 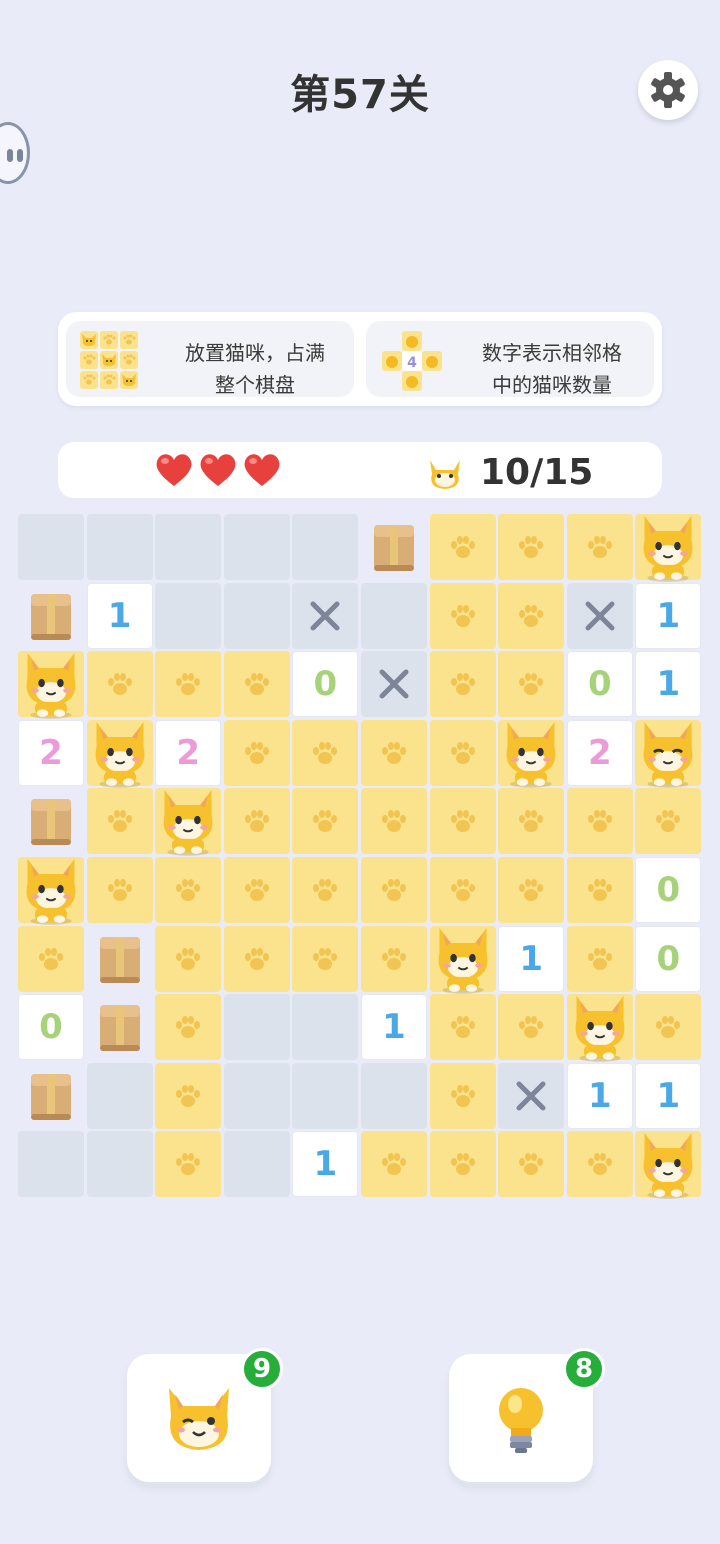 What do you see at coordinates (531, 958) in the screenshot?
I see `board-cell-number: 1` at bounding box center [531, 958].